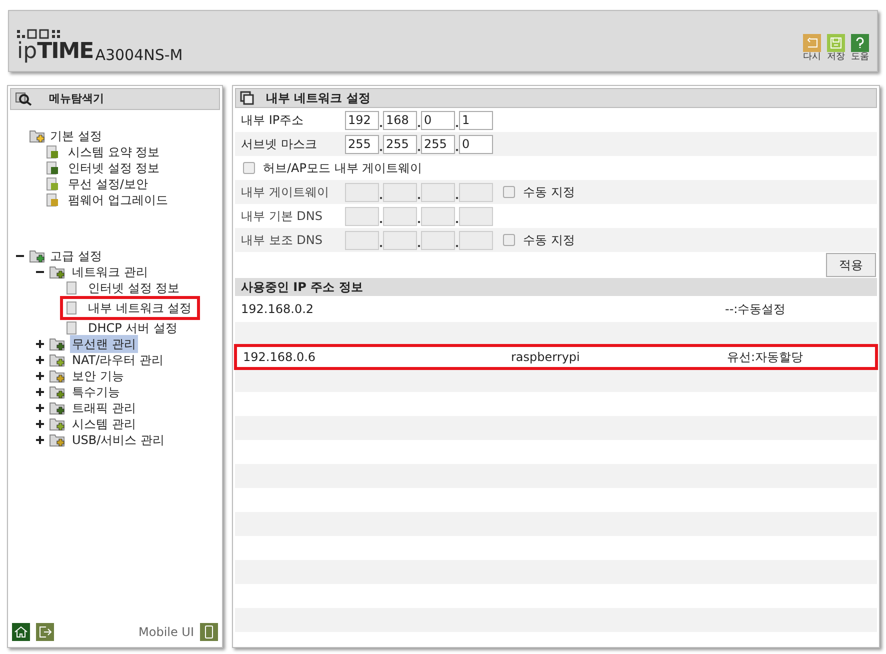 The width and height of the screenshot is (886, 654). I want to click on tree-item: DHCP 서버 설정, so click(133, 328).